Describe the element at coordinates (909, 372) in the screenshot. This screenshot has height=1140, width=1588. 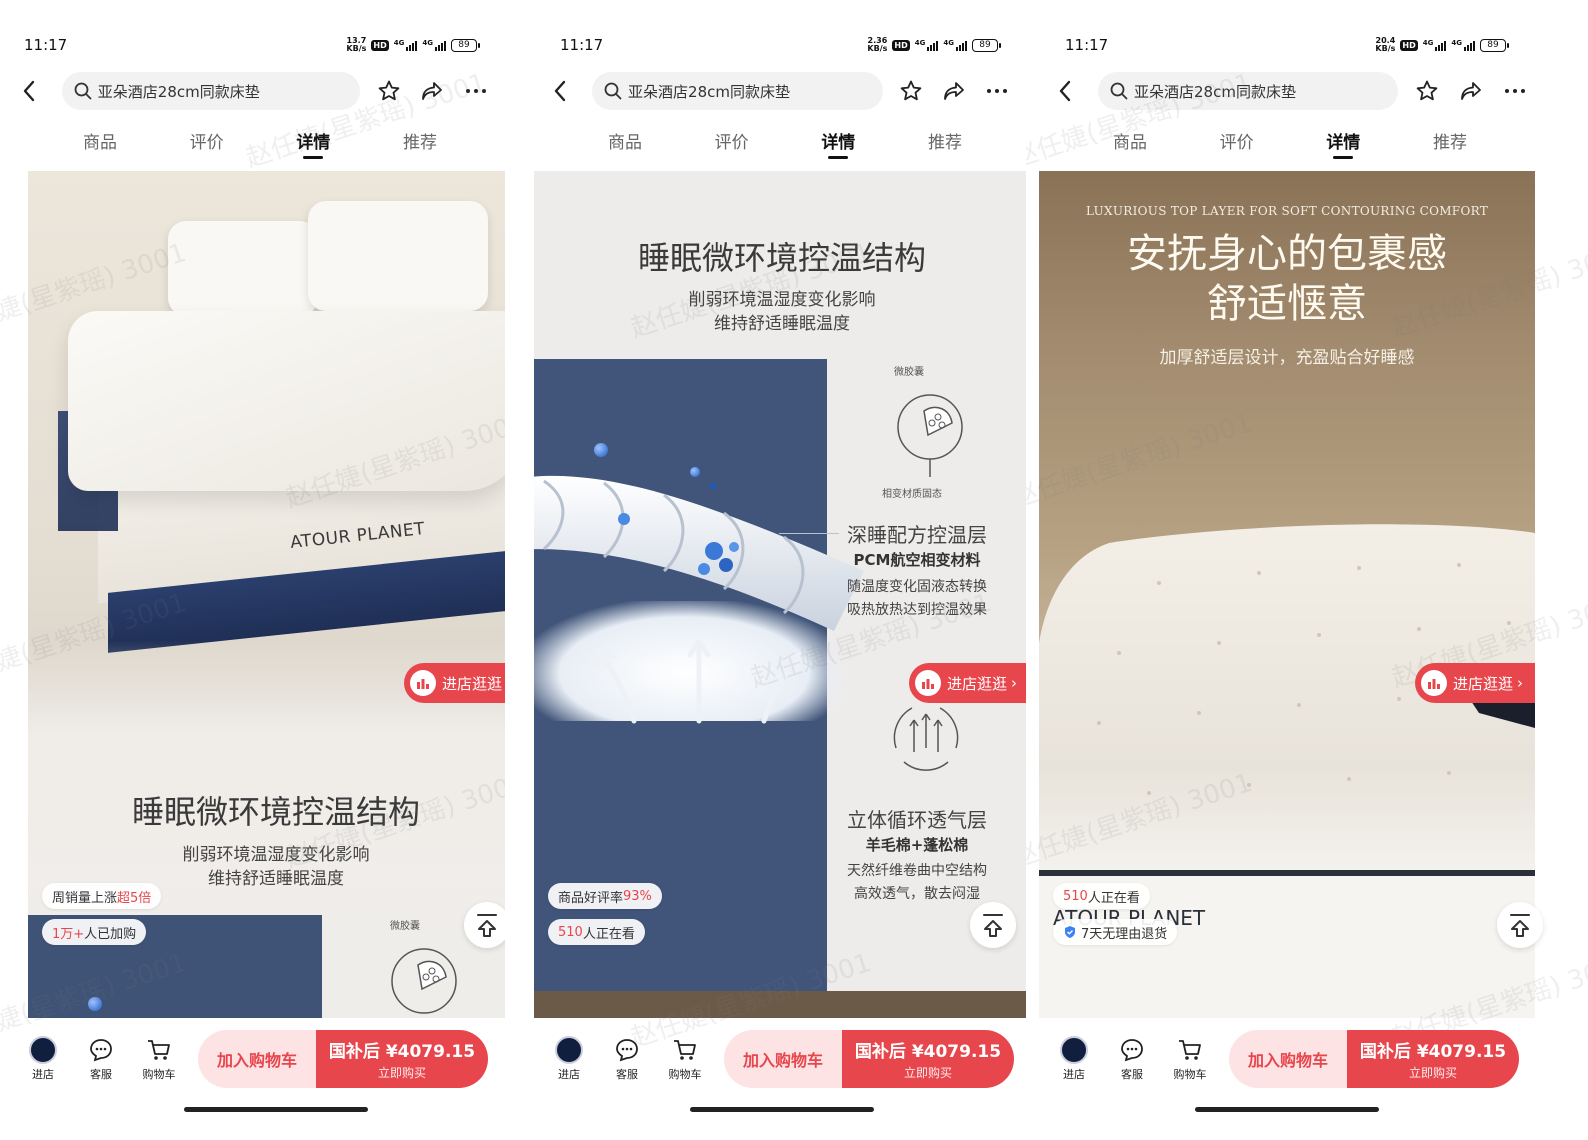
I see `capsule-label: 微胶囊` at that location.